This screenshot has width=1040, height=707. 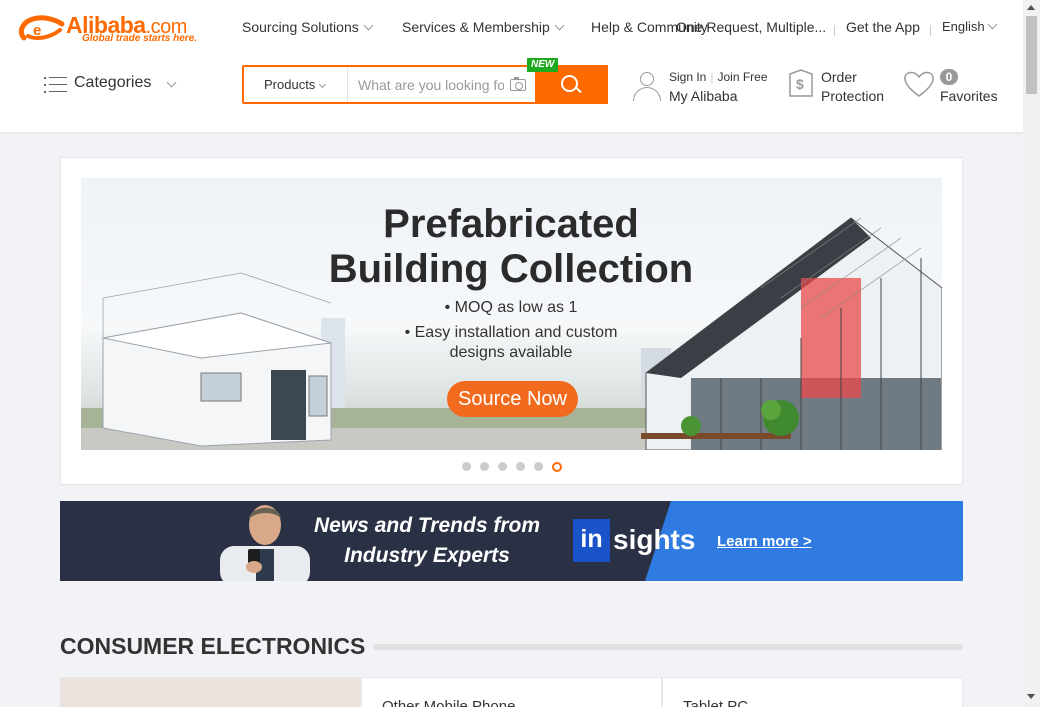 What do you see at coordinates (969, 96) in the screenshot?
I see `favorites-label: Favorites` at bounding box center [969, 96].